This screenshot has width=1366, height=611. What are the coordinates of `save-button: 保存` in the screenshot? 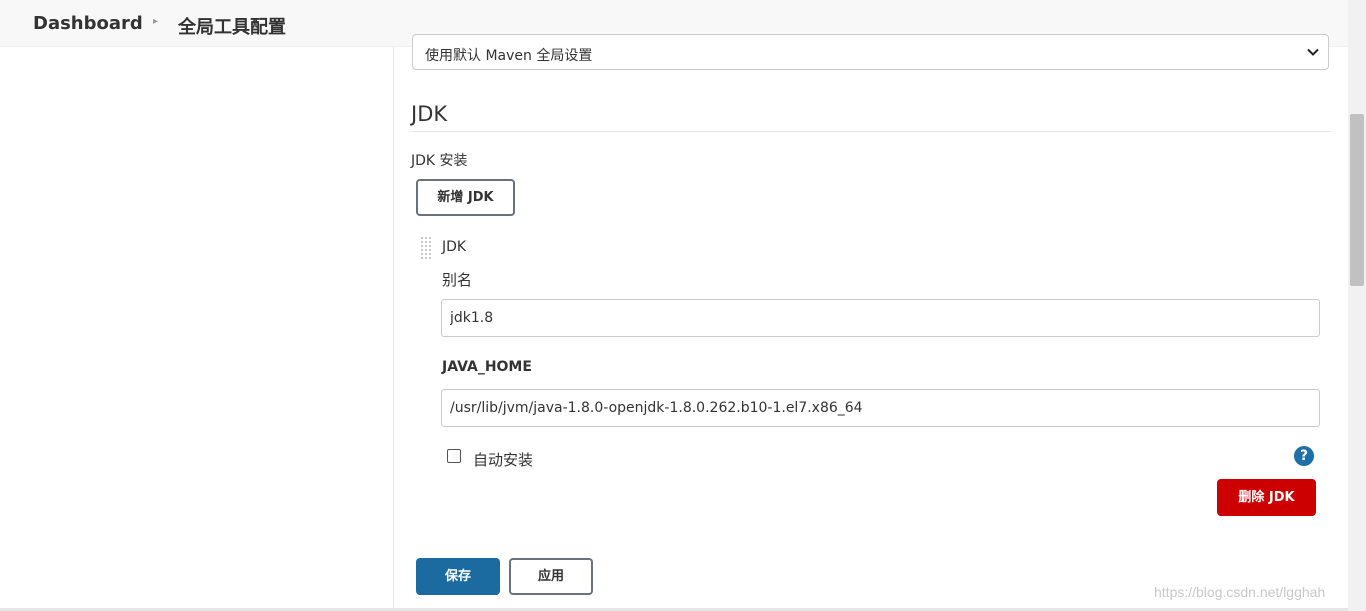 It's located at (458, 576).